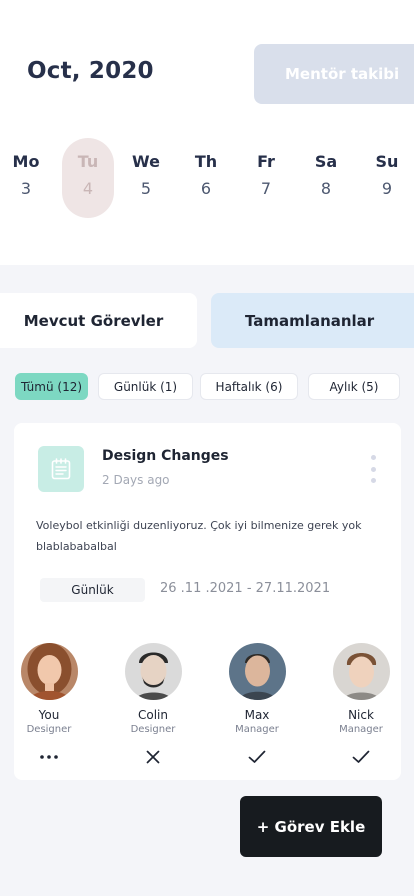  I want to click on day-item-selected: Tu 4, so click(88, 178).